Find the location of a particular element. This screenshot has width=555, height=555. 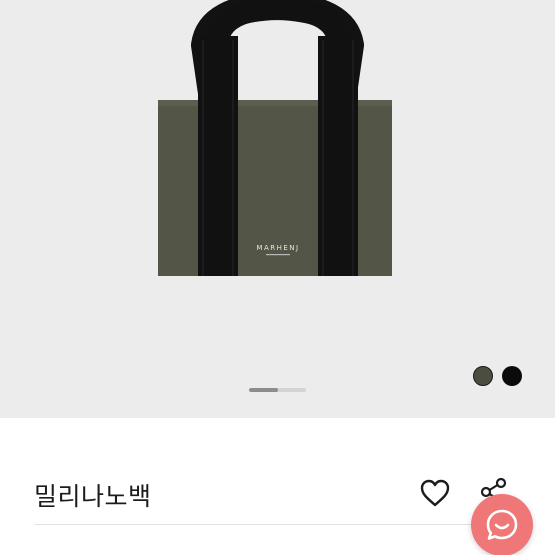

heart-outline-icon is located at coordinates (435, 493).